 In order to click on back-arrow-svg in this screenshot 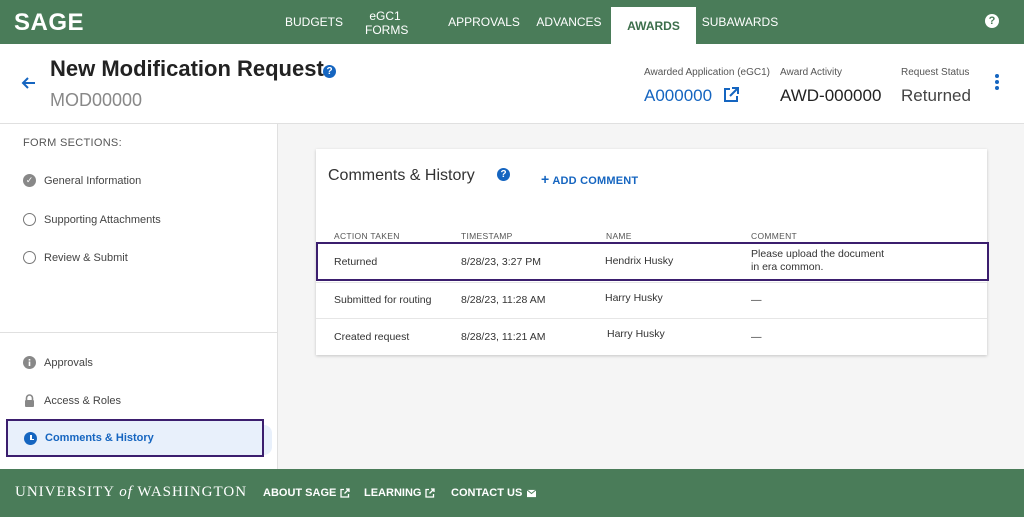, I will do `click(28, 83)`.